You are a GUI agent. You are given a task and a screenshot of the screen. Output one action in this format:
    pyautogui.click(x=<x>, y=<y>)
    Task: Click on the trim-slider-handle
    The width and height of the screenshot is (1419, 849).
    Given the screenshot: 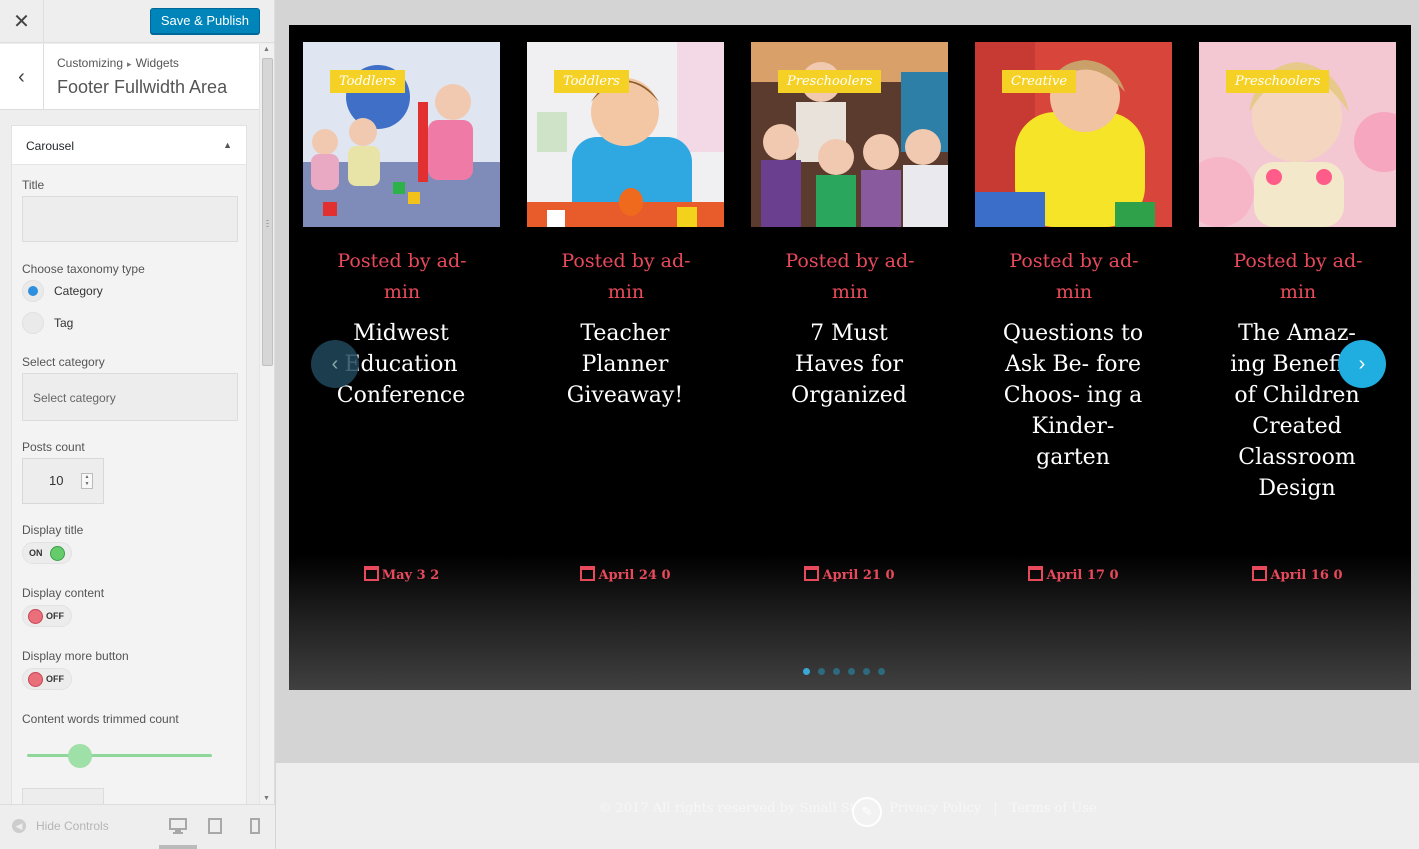 What is the action you would take?
    pyautogui.click(x=80, y=756)
    